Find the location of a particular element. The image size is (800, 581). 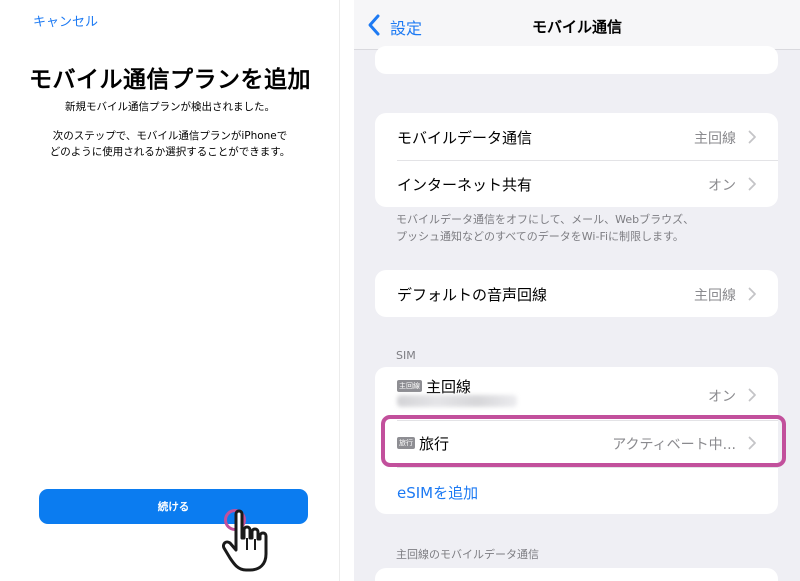

primary-line-label: 主回線 主回線 is located at coordinates (434, 386).